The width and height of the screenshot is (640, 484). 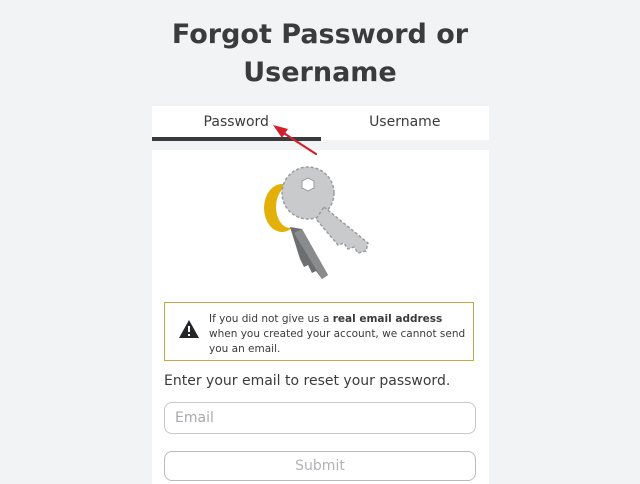 What do you see at coordinates (189, 329) in the screenshot?
I see `warning-icon` at bounding box center [189, 329].